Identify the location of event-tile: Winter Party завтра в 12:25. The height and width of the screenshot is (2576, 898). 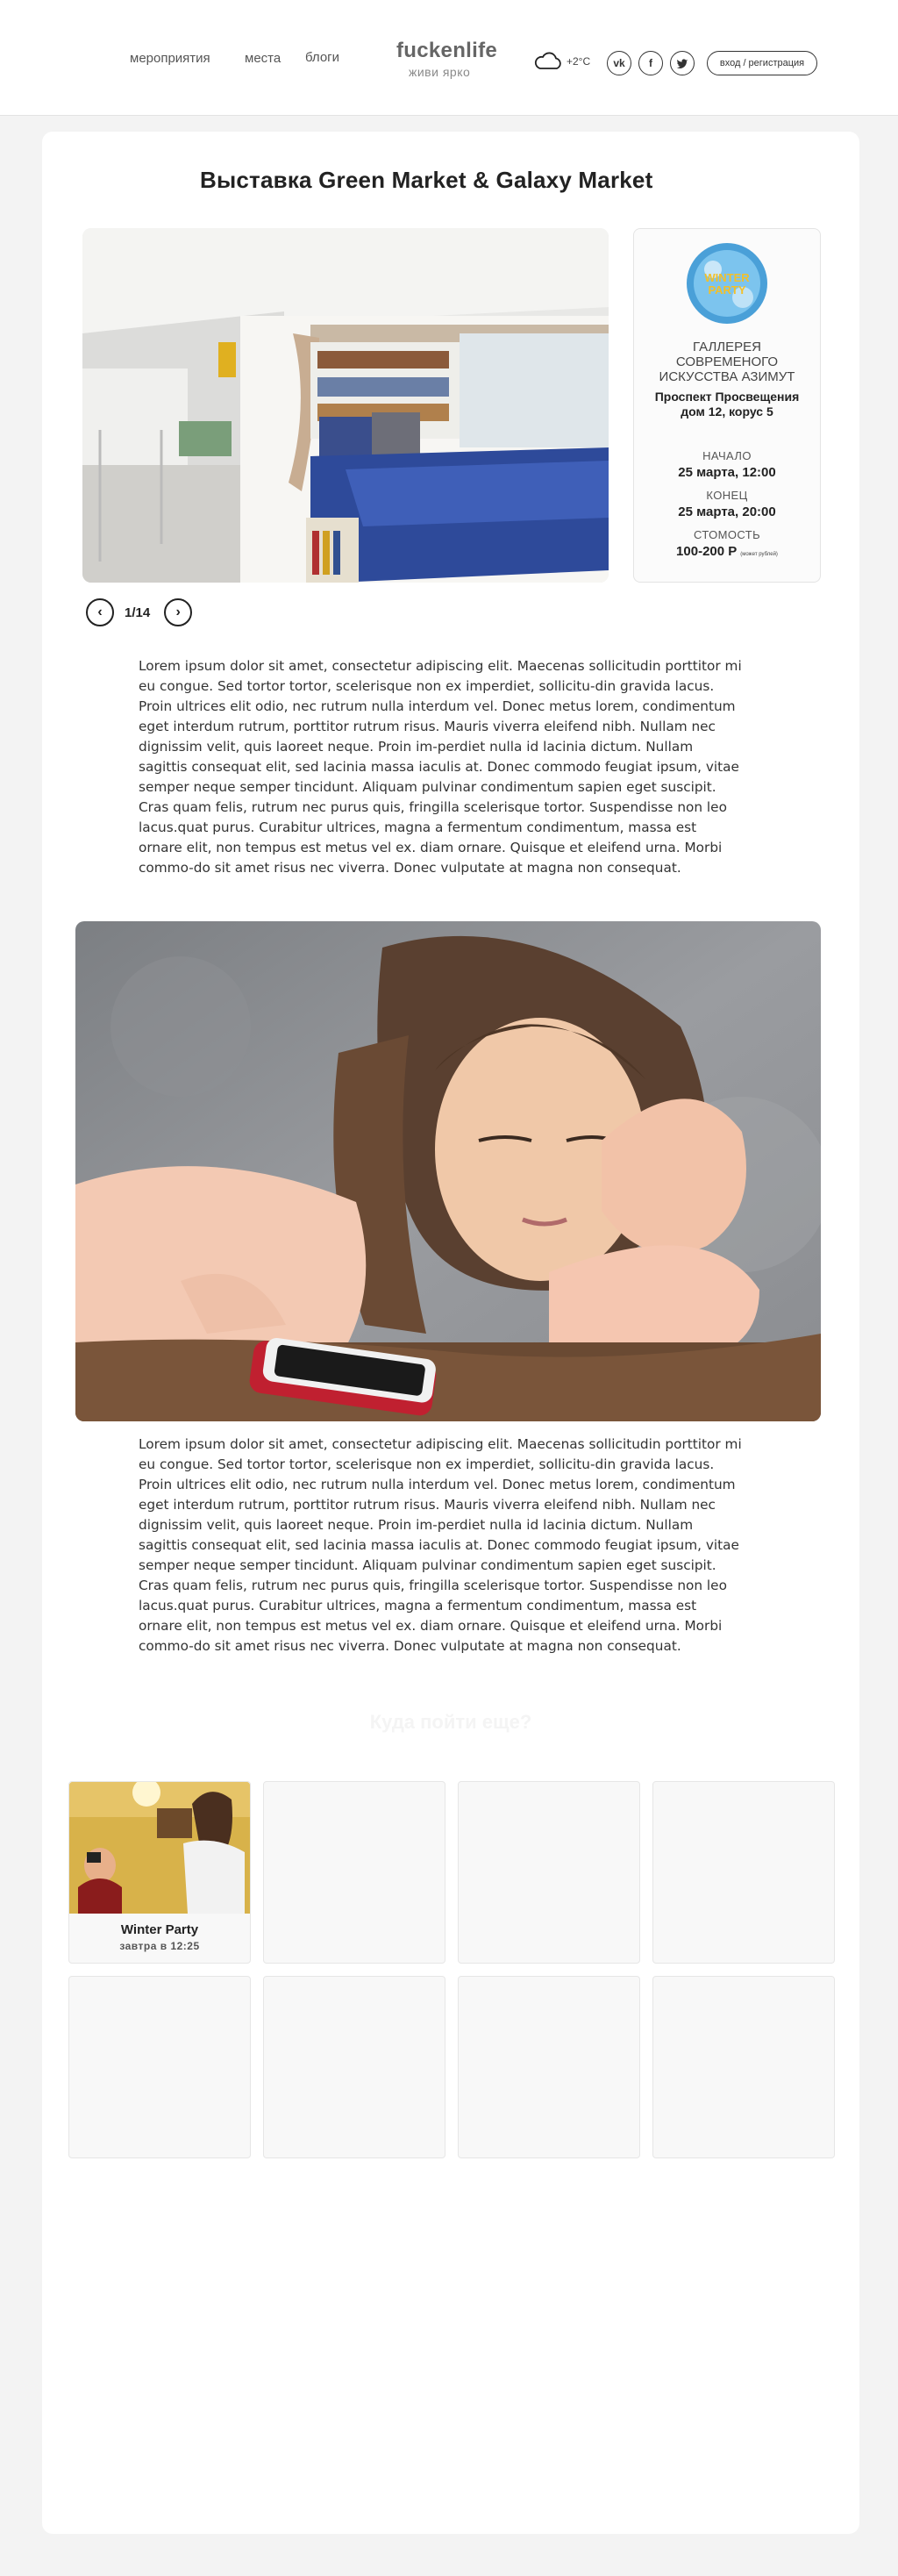
(159, 1872).